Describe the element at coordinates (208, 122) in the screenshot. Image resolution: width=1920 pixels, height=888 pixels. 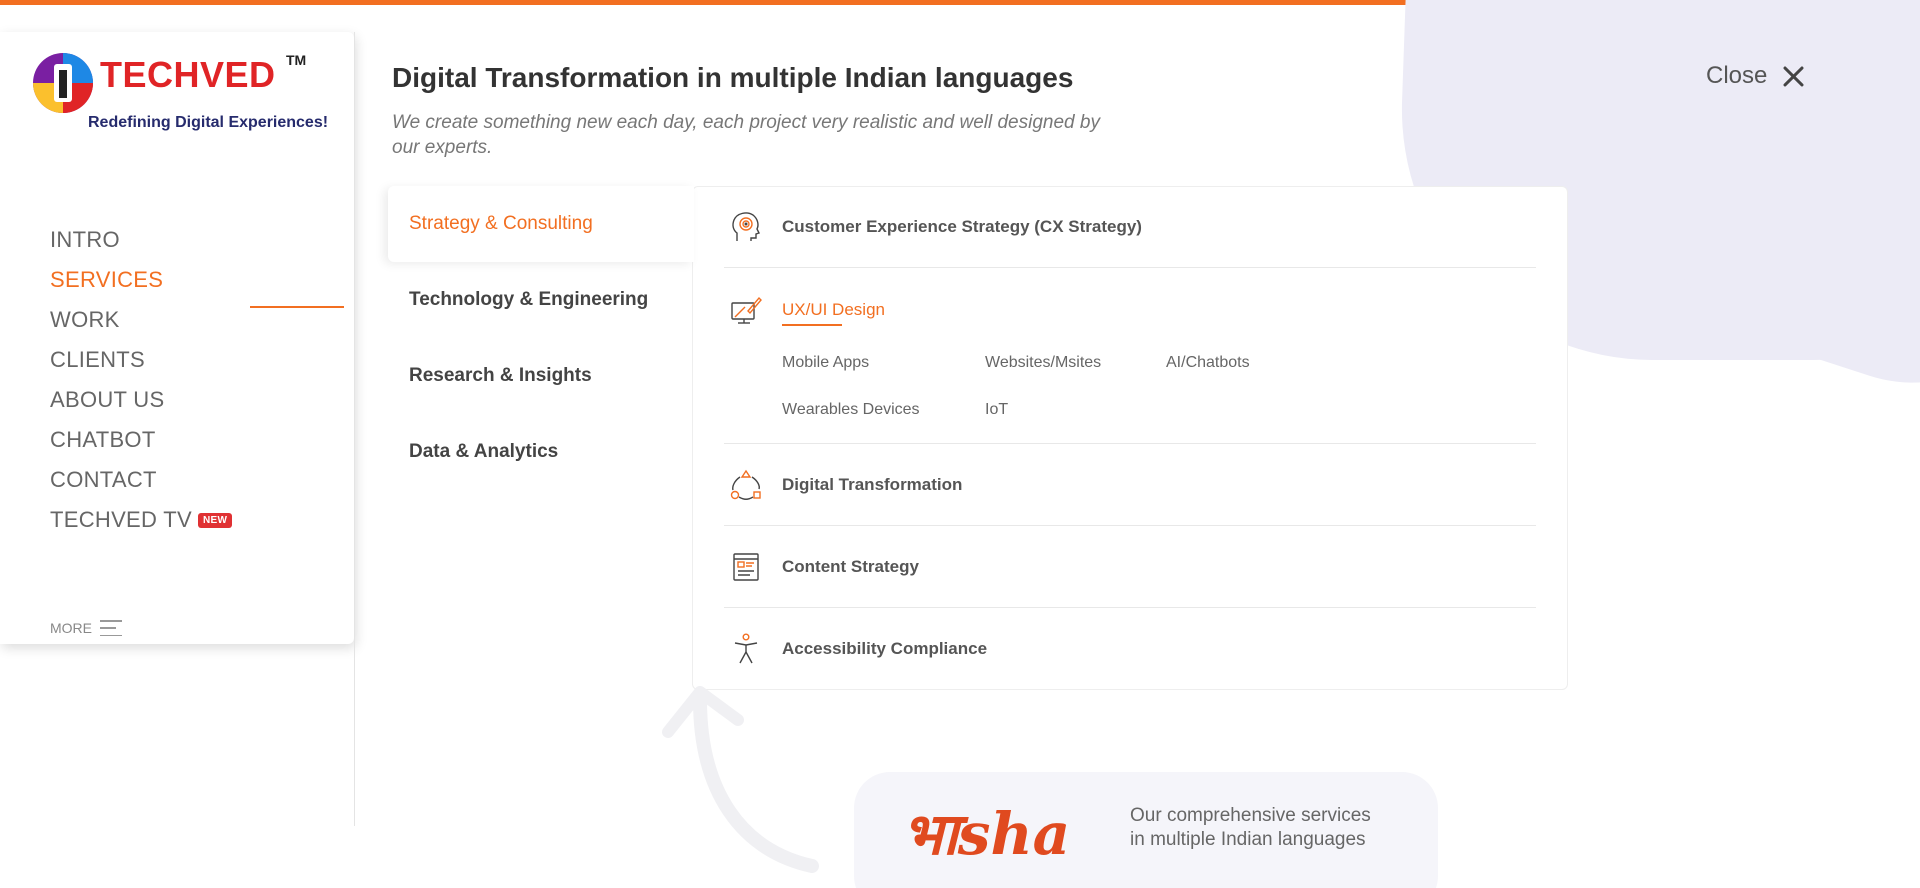
I see `logo-tagline: Redefining Digital Experiences!` at that location.